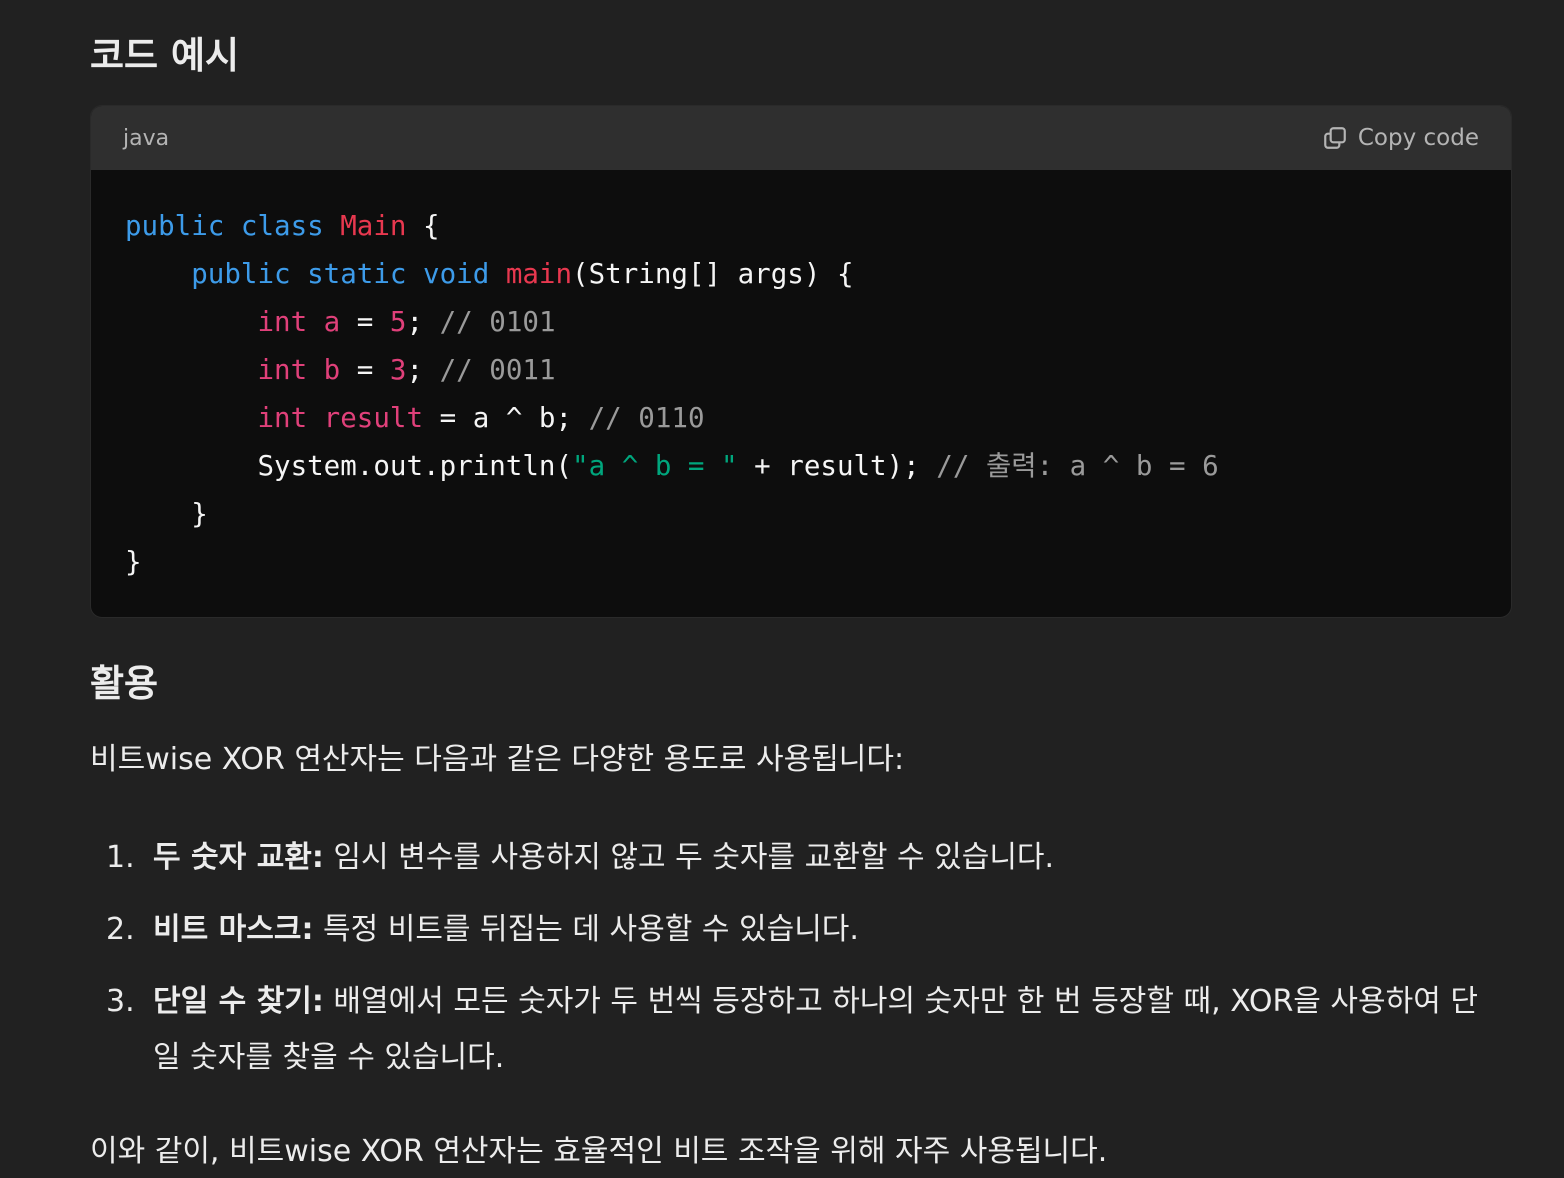  I want to click on list-item-number: 2., so click(120, 929).